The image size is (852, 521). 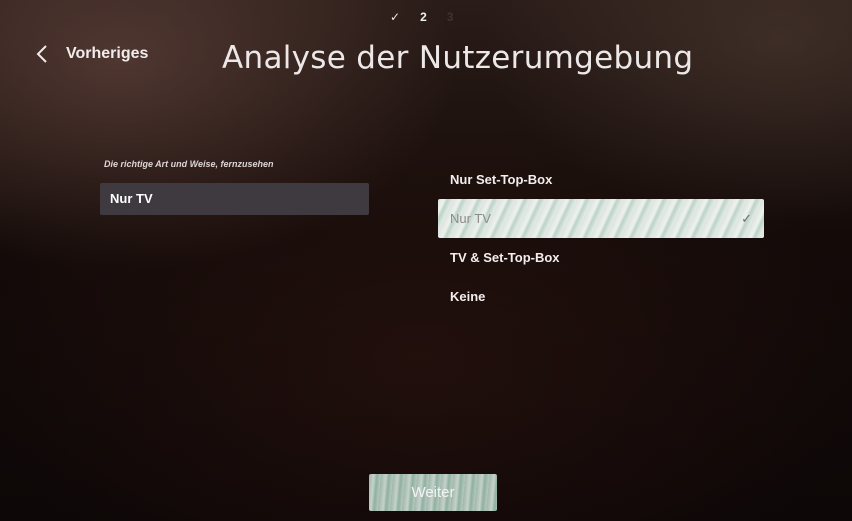 I want to click on back-button-label: Vorheriges, so click(x=107, y=53).